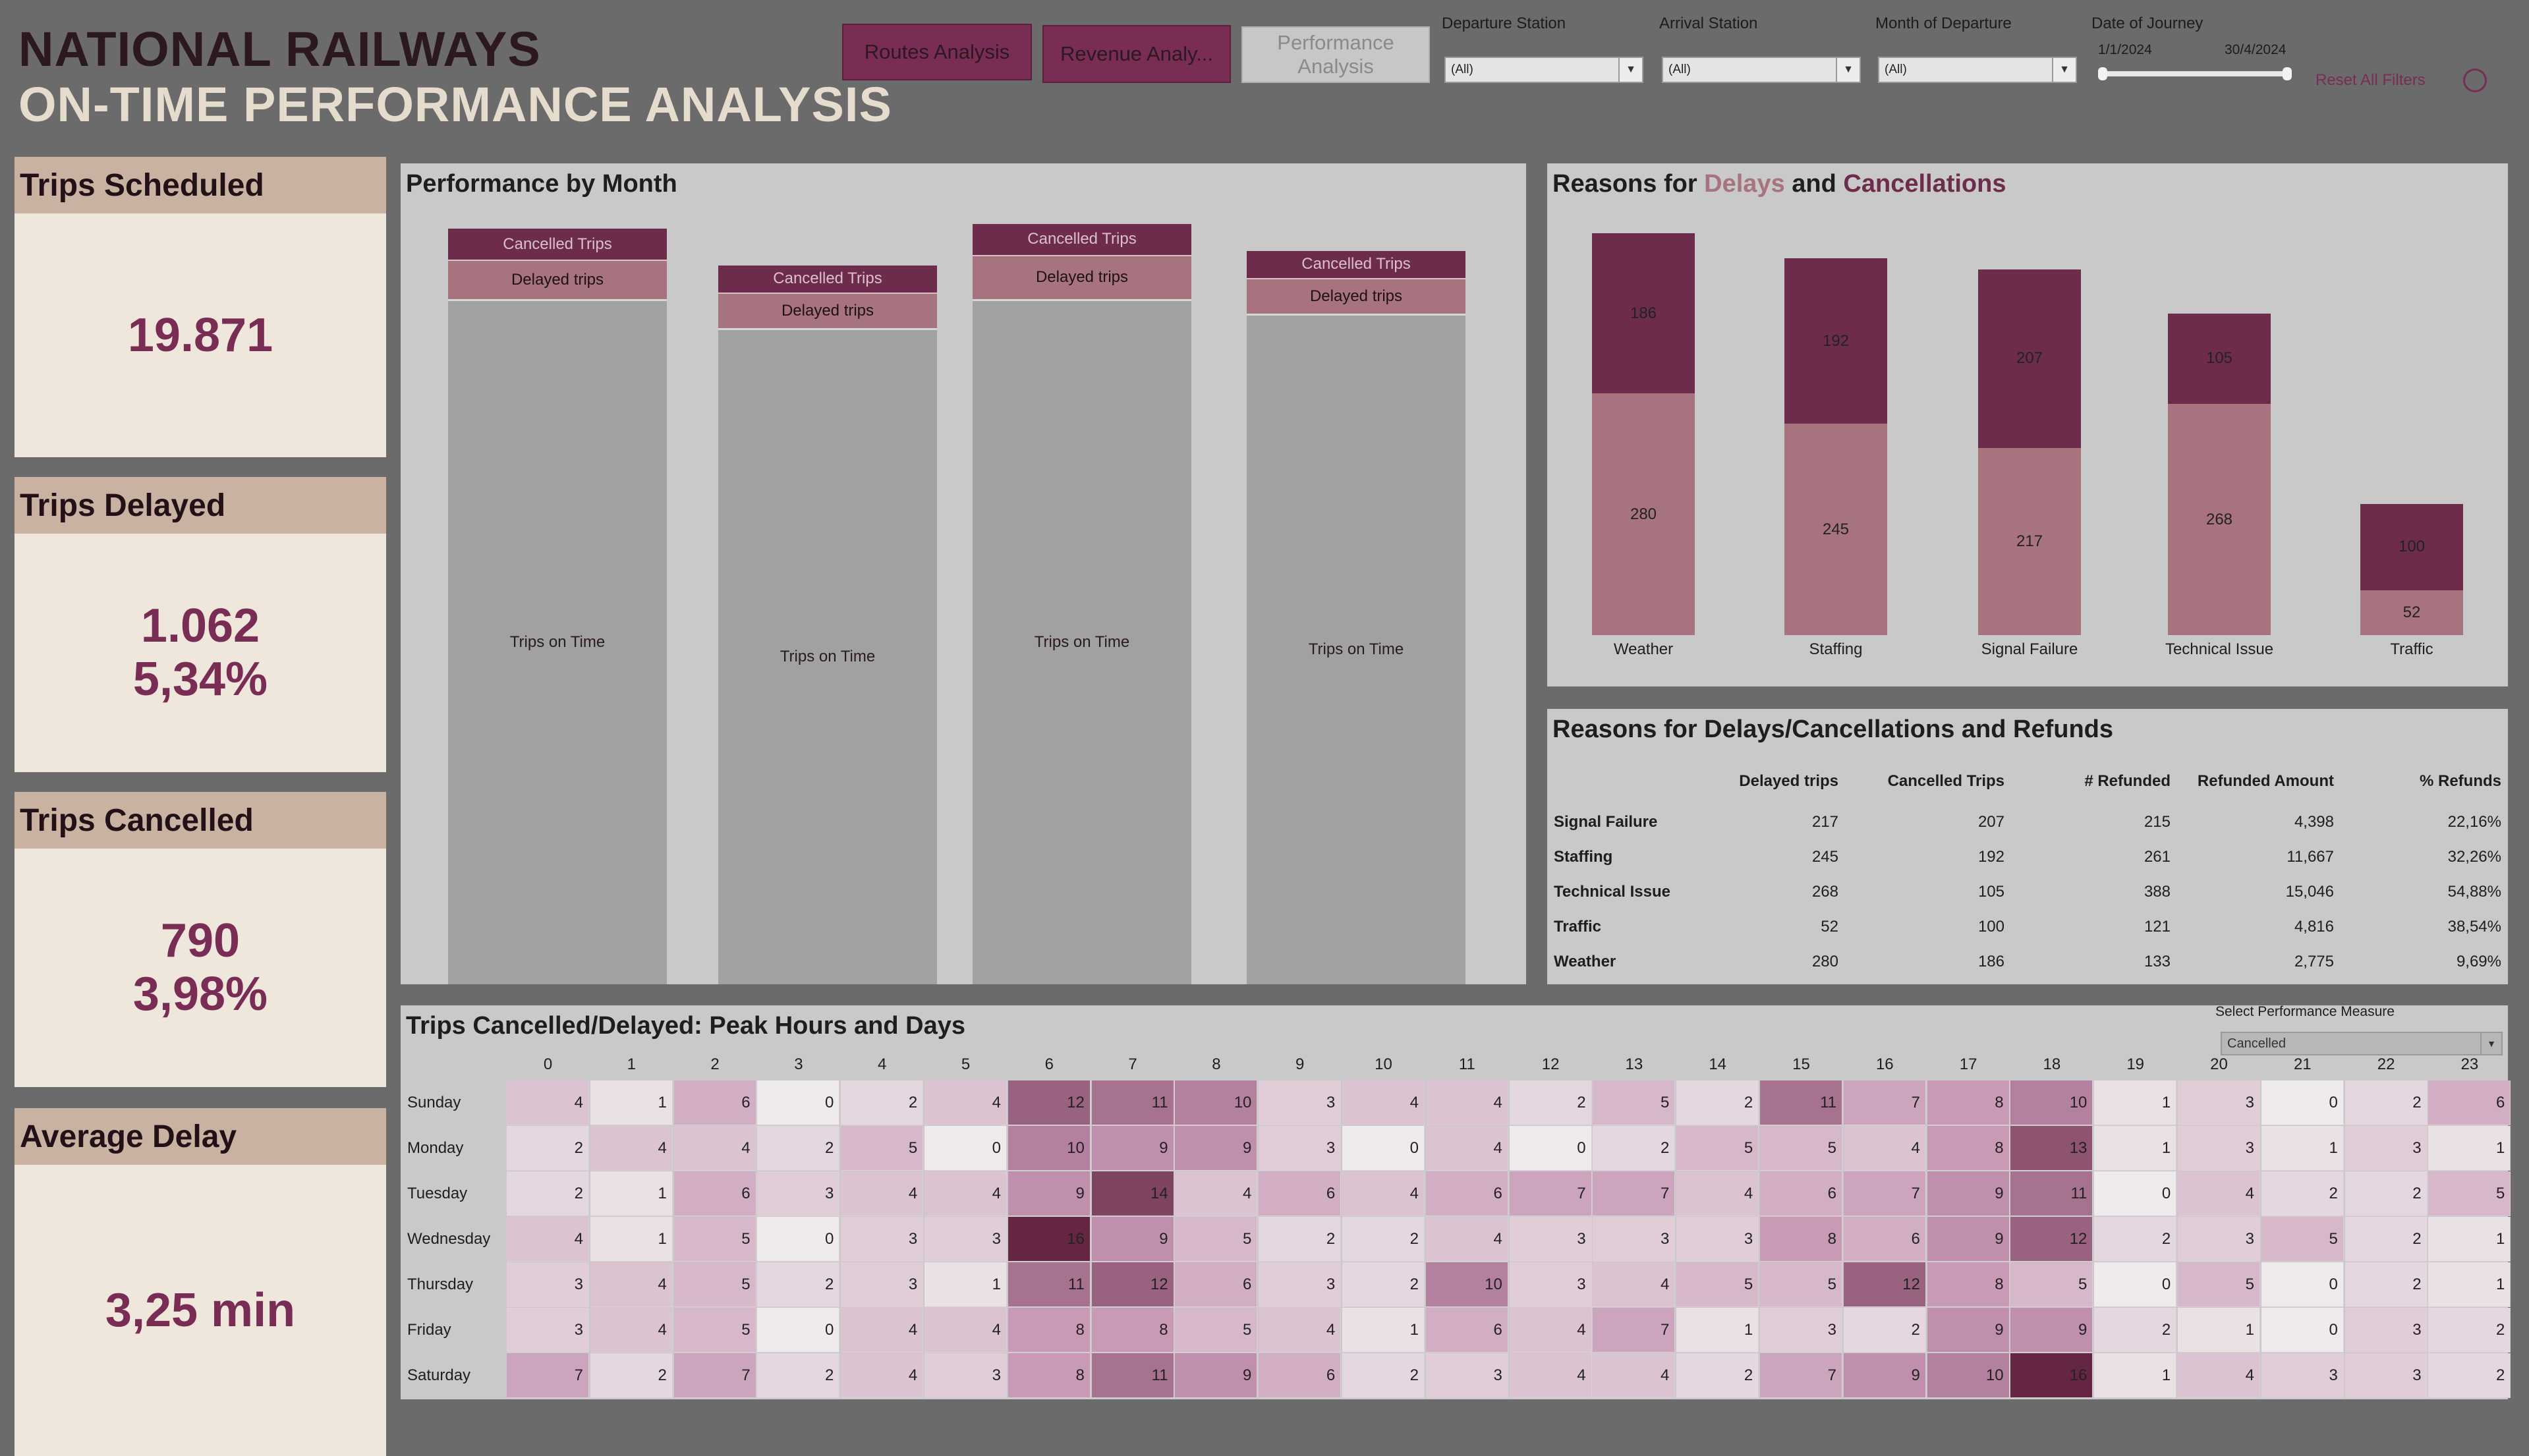 Image resolution: width=2529 pixels, height=1456 pixels. What do you see at coordinates (2287, 73) in the screenshot?
I see `date-slider-end-handle` at bounding box center [2287, 73].